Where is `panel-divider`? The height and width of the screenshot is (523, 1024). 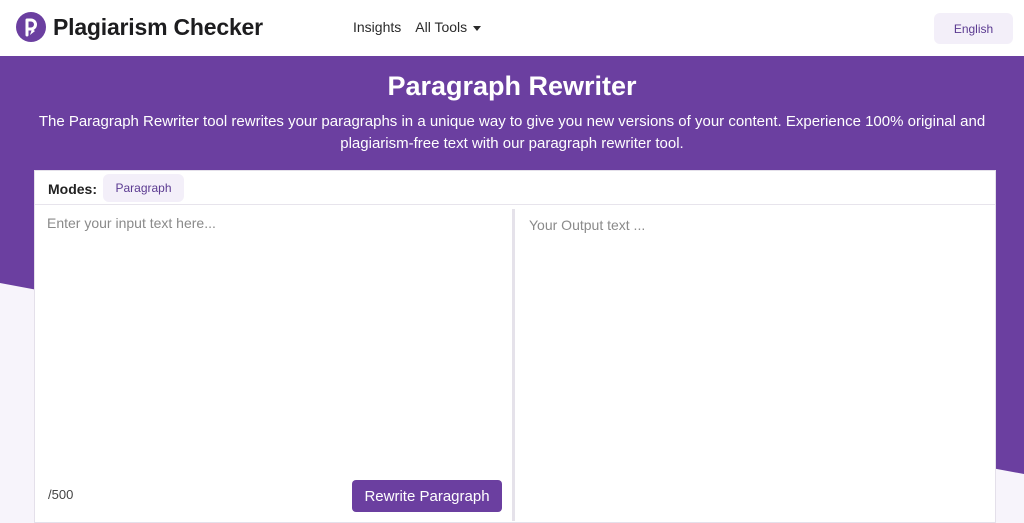
panel-divider is located at coordinates (513, 365).